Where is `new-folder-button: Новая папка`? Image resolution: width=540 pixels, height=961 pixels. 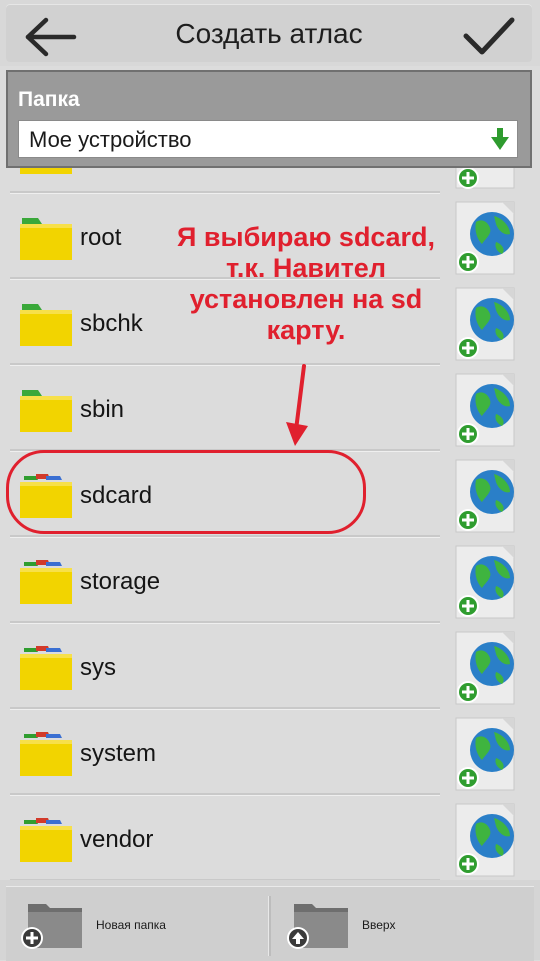
new-folder-button: Новая папка is located at coordinates (139, 923).